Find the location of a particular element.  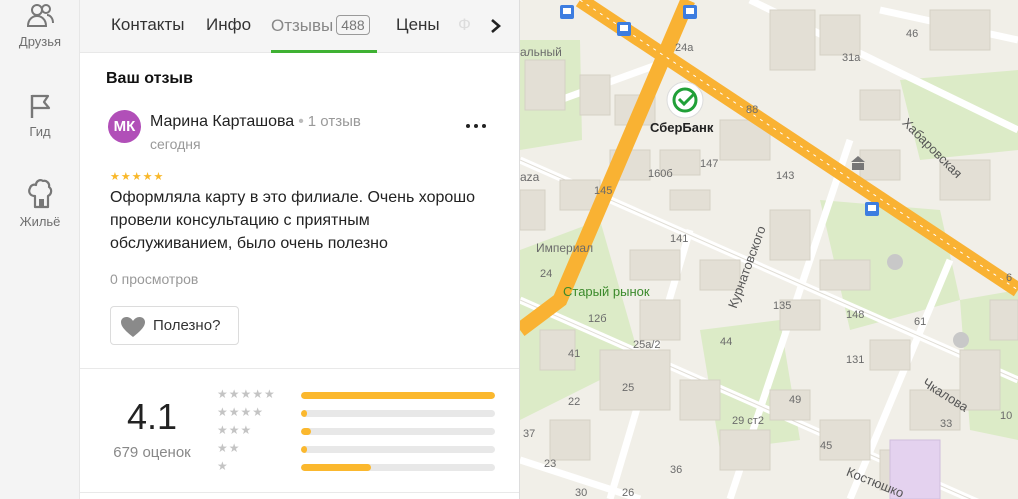

map-label-partial: aza is located at coordinates (530, 177).